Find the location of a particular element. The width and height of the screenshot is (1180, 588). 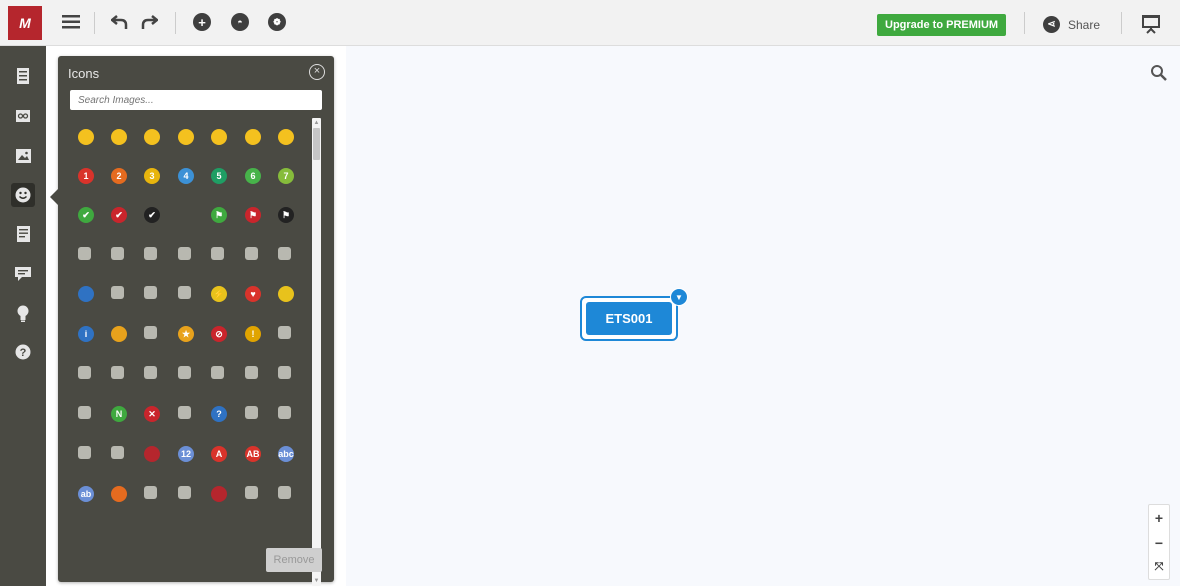

redo-icon is located at coordinates (149, 22).